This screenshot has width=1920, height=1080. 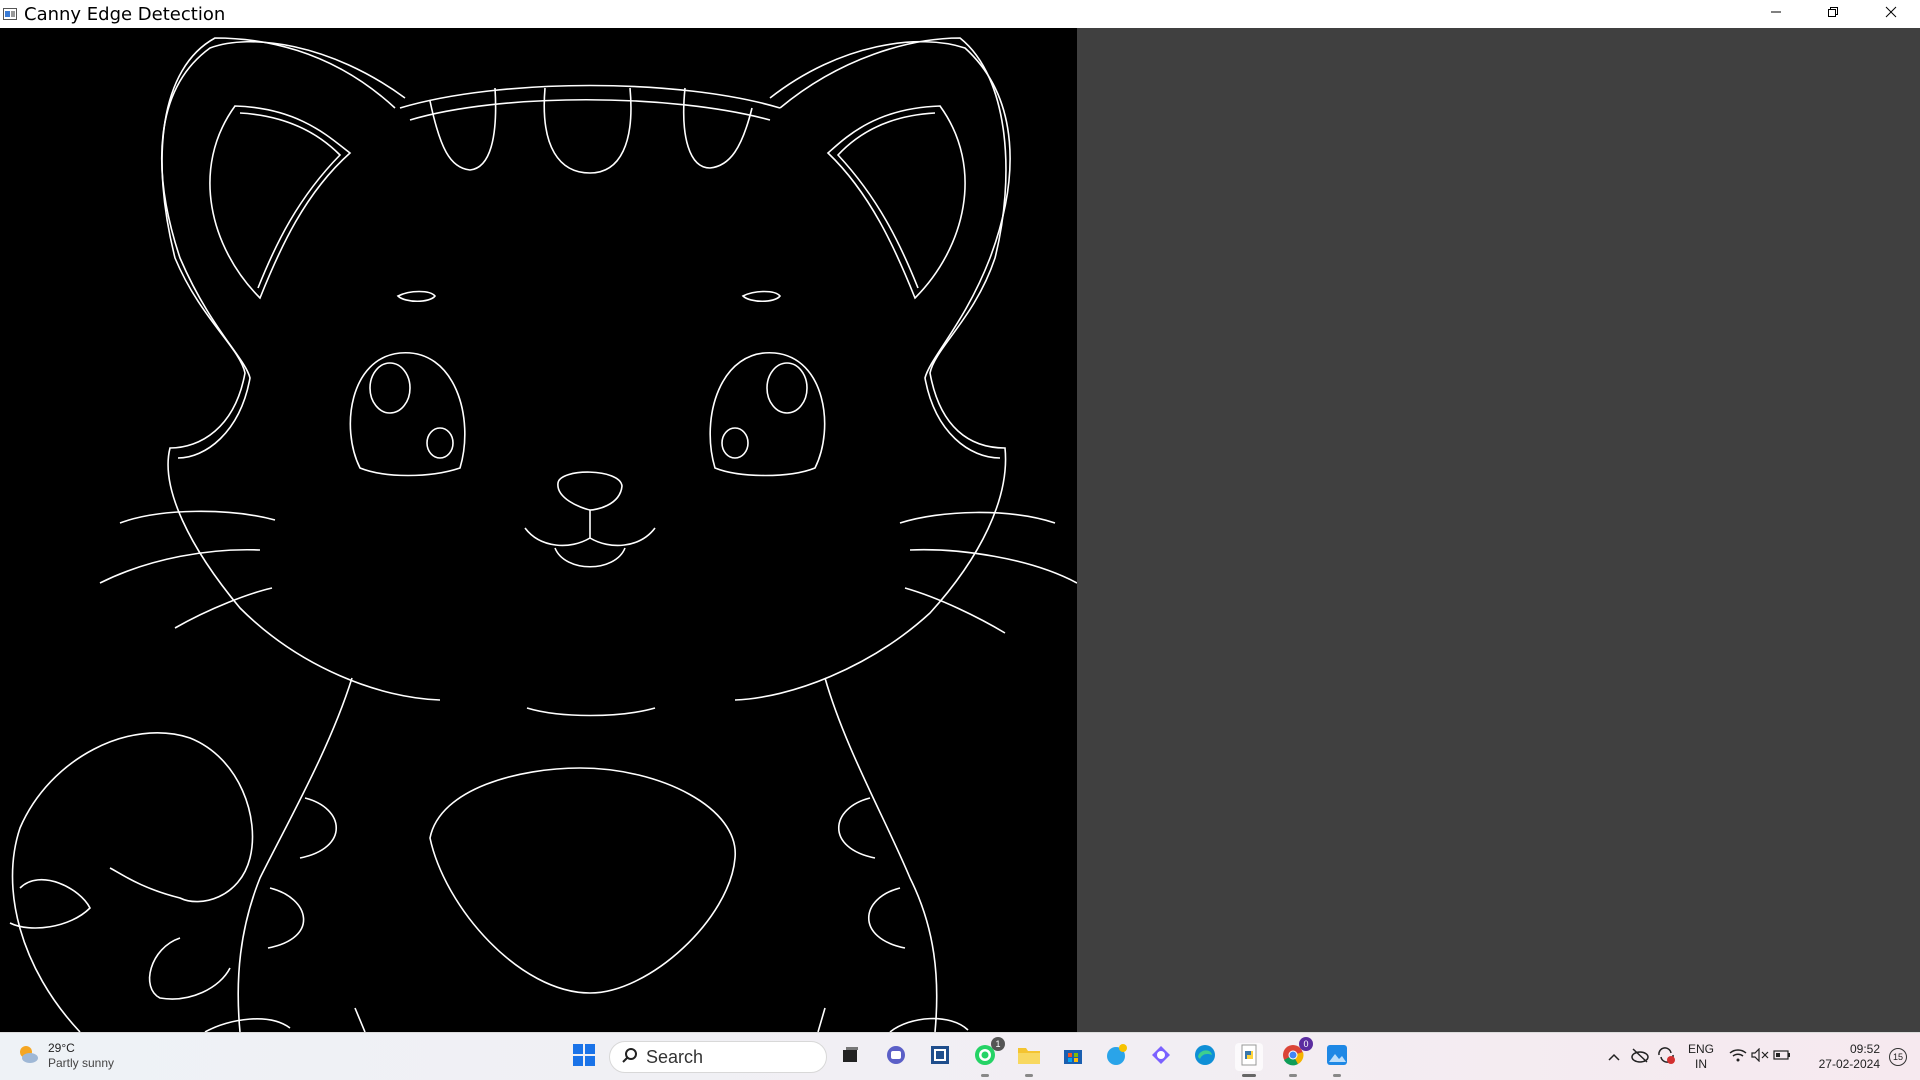 I want to click on close-icon, so click(x=1891, y=14).